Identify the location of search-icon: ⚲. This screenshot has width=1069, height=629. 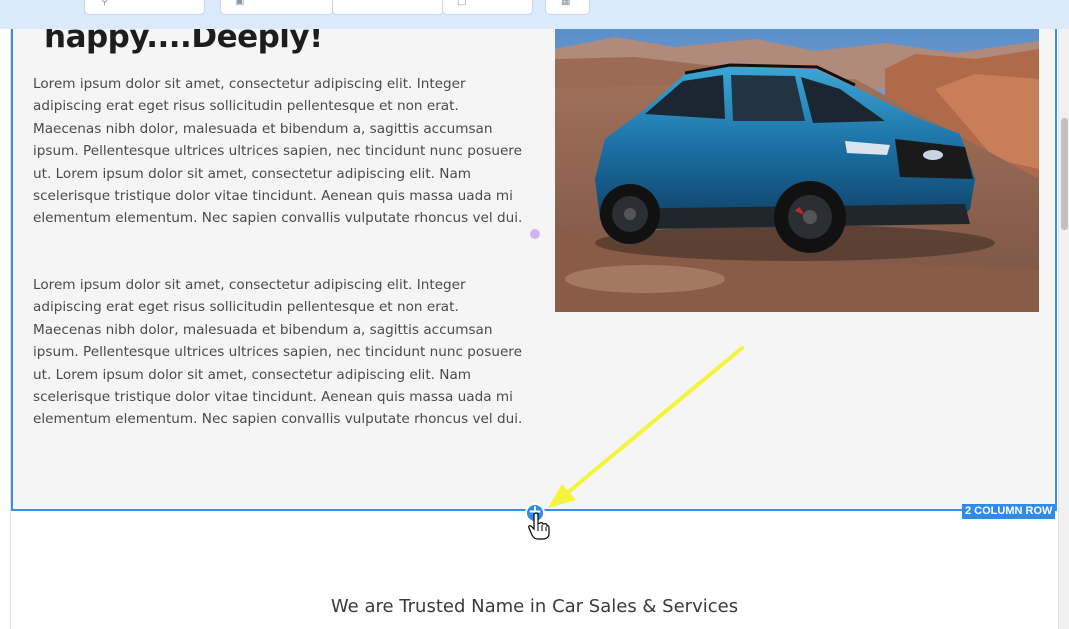
(105, 3).